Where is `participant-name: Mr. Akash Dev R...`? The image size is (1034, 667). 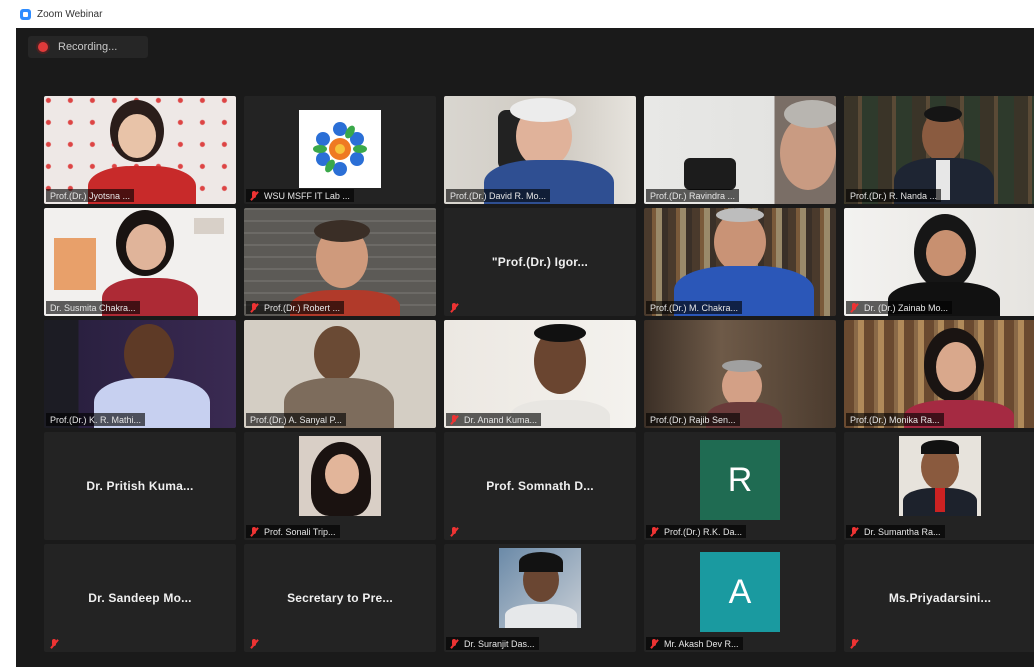
participant-name: Mr. Akash Dev R... is located at coordinates (701, 643).